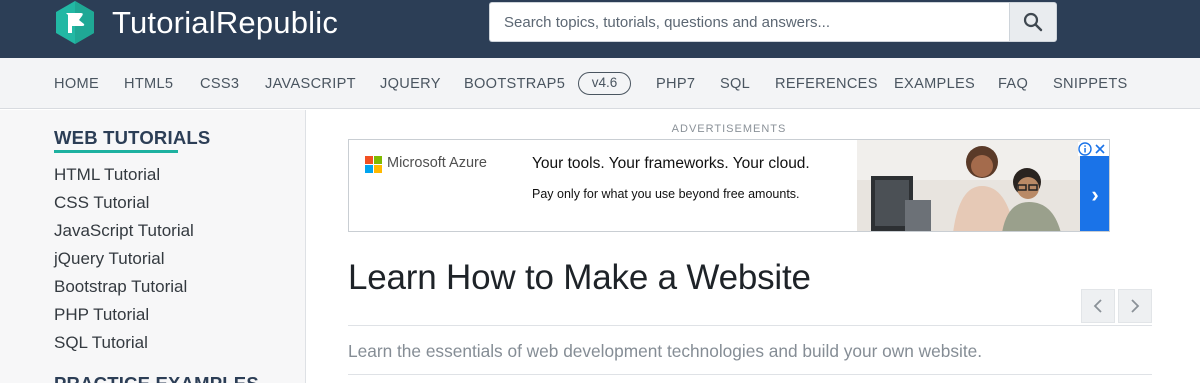  What do you see at coordinates (1013, 84) in the screenshot?
I see `nav-item-faq: FAQ` at bounding box center [1013, 84].